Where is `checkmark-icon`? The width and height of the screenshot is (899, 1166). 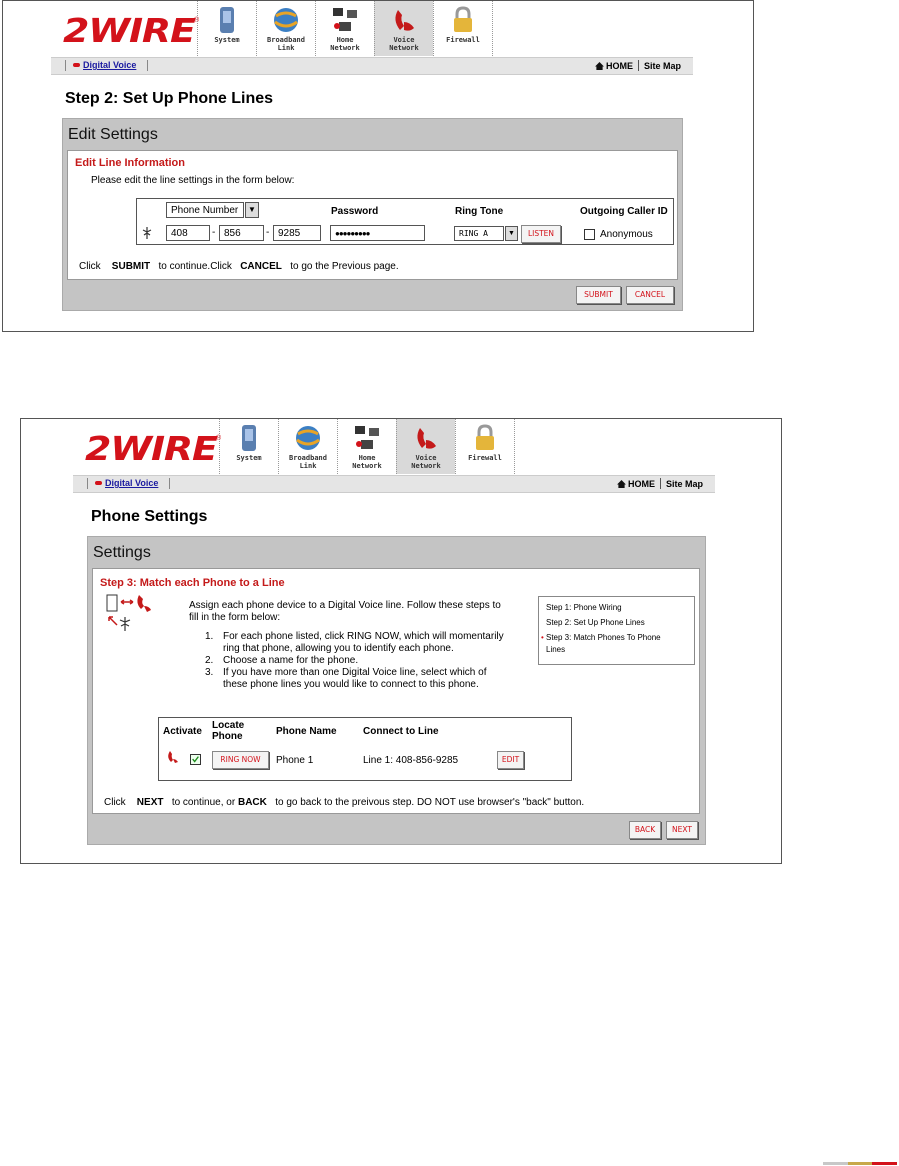
checkmark-icon is located at coordinates (195, 759).